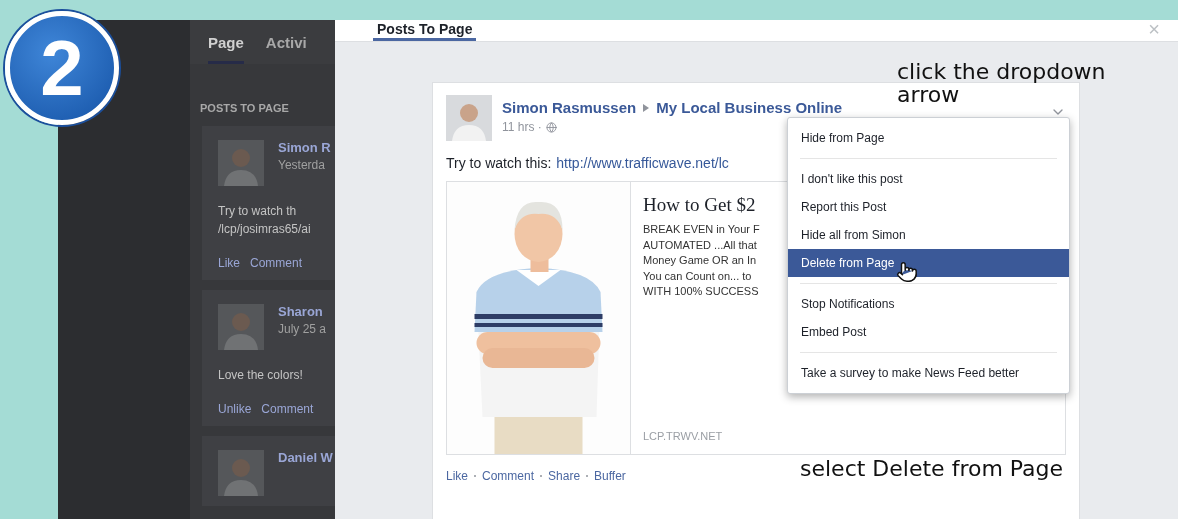 This screenshot has width=1178, height=519. What do you see at coordinates (302, 165) in the screenshot?
I see `post-time: Yesterda` at bounding box center [302, 165].